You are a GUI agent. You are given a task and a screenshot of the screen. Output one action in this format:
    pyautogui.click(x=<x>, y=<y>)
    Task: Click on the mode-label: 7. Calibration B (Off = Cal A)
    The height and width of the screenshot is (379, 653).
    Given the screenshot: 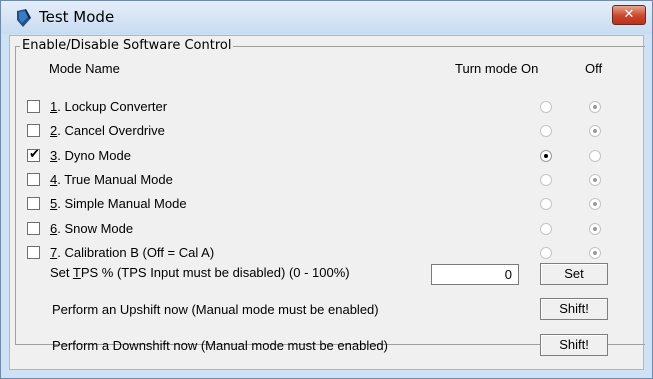 What is the action you would take?
    pyautogui.click(x=132, y=252)
    